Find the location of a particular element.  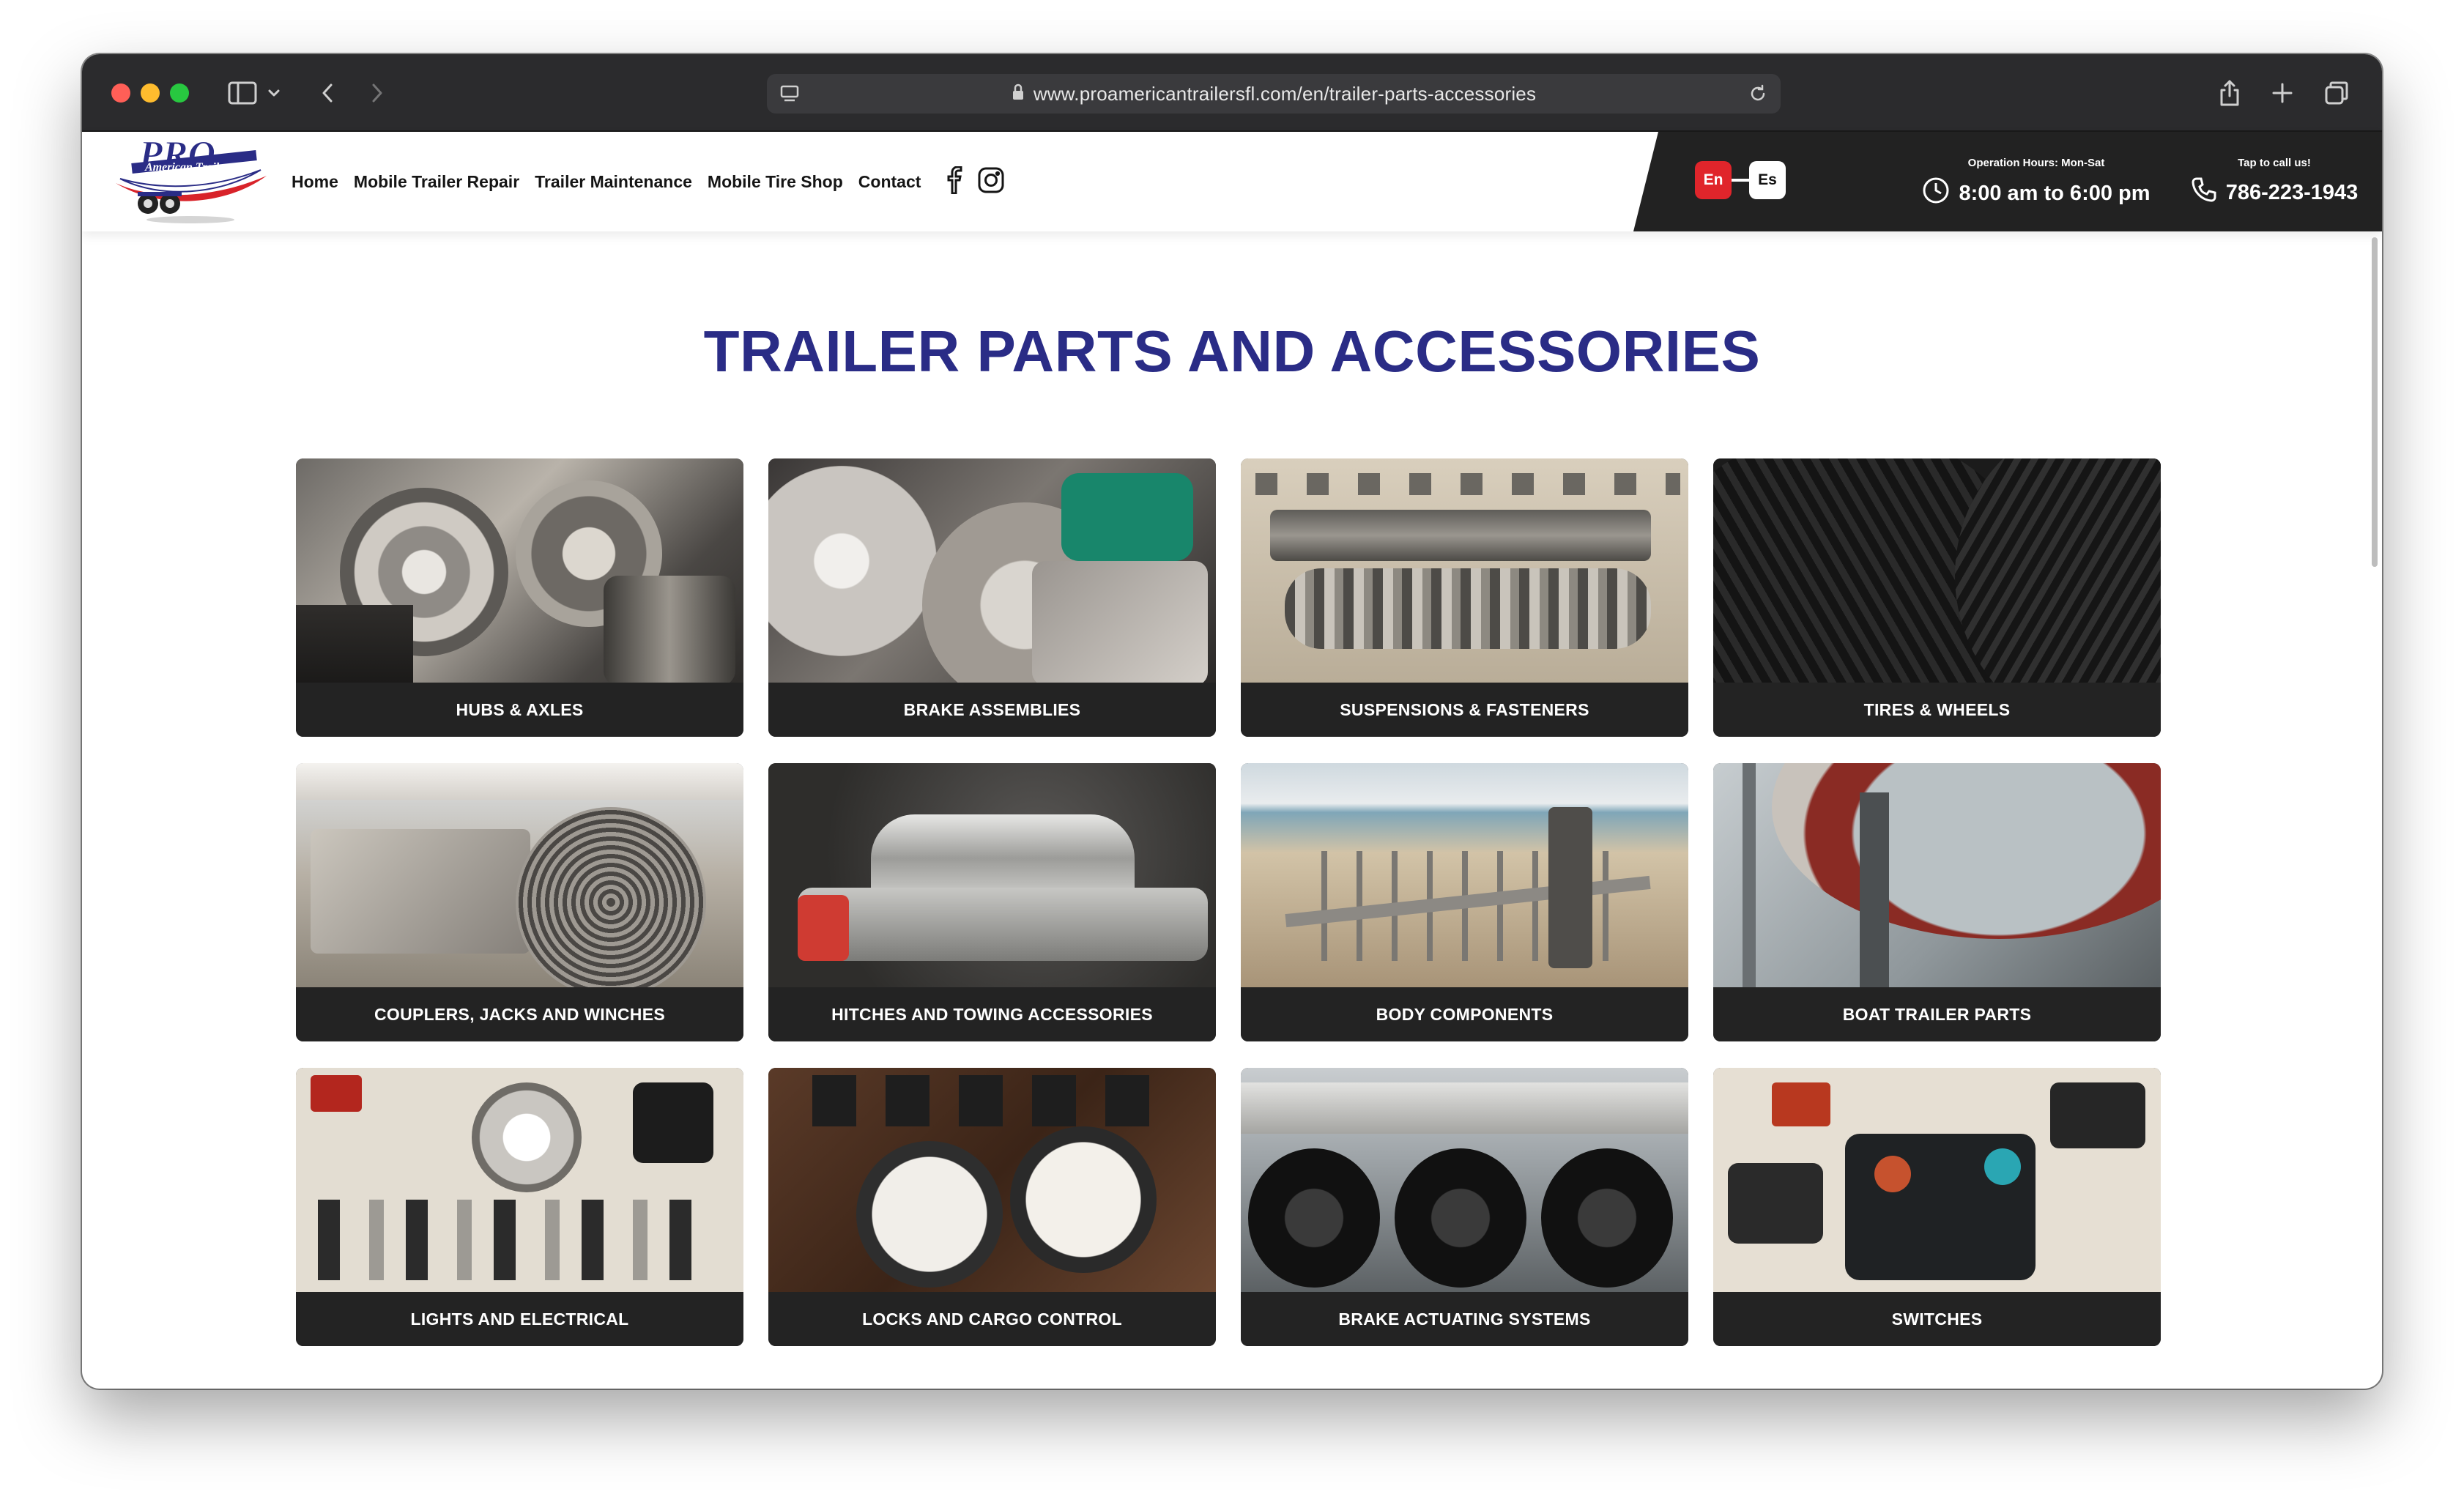

reload-icon is located at coordinates (1758, 95).